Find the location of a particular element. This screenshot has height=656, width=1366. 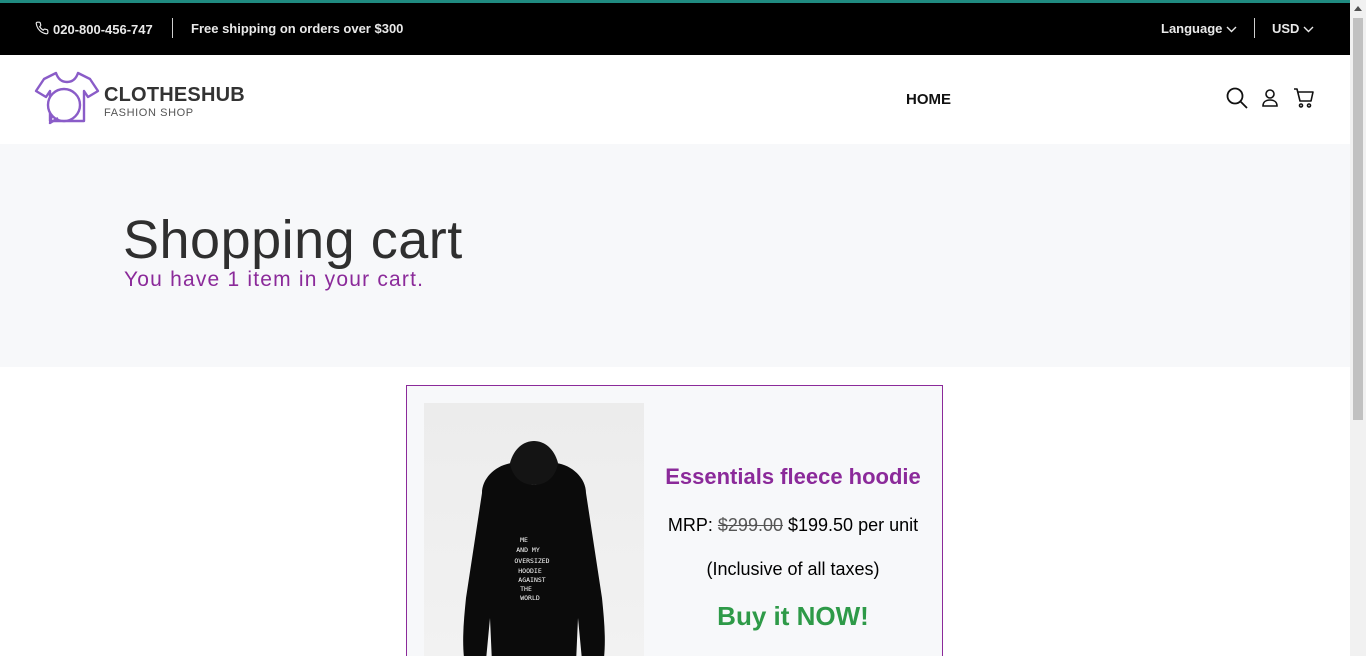

phone-icon is located at coordinates (42, 29).